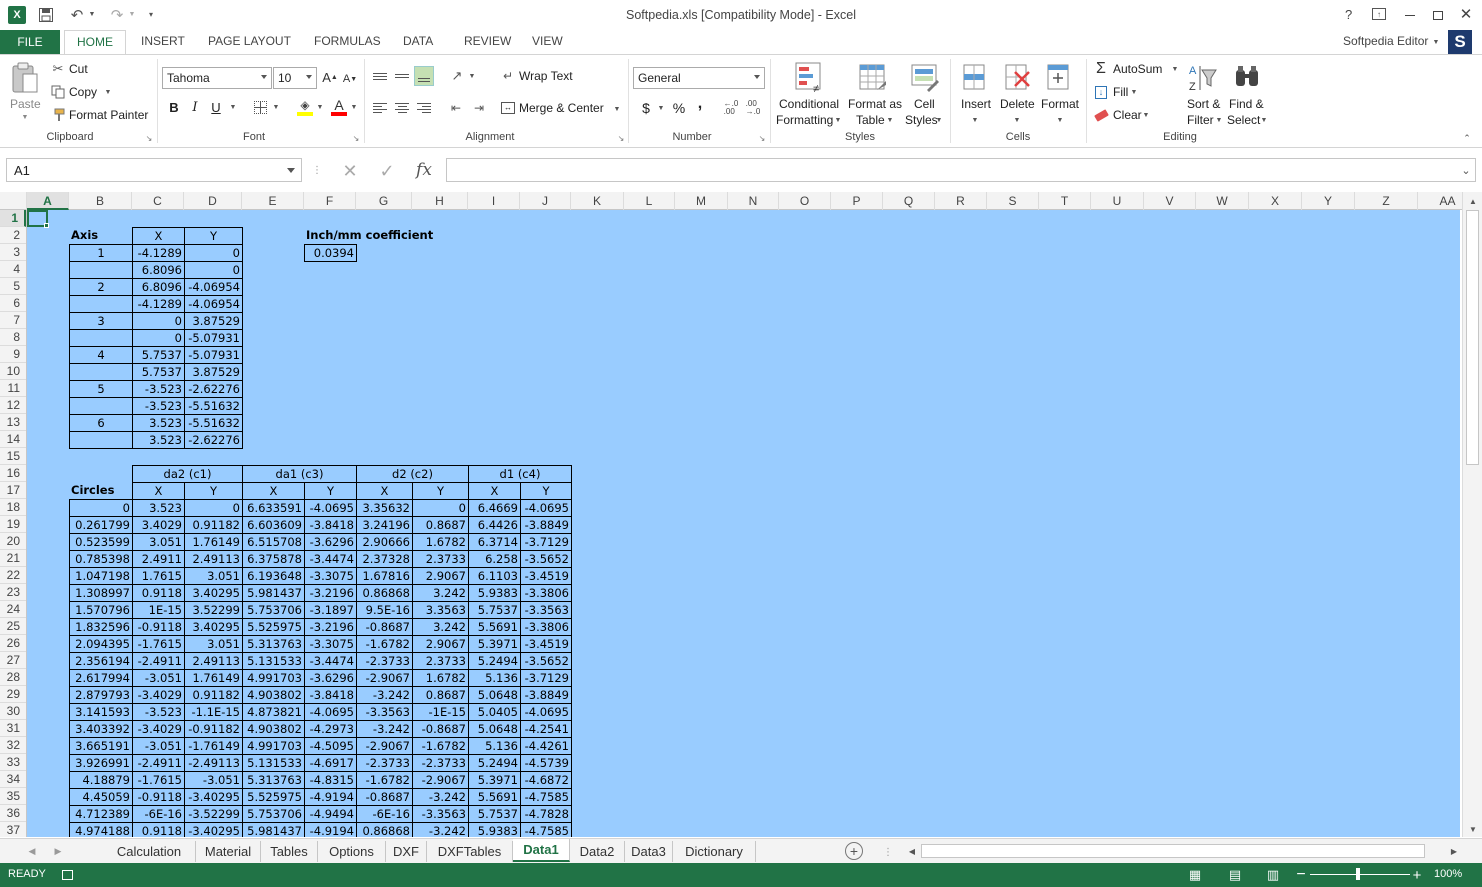 The image size is (1482, 887). Describe the element at coordinates (1134, 92) in the screenshot. I see `fill-dropdown-icon: ▼` at that location.